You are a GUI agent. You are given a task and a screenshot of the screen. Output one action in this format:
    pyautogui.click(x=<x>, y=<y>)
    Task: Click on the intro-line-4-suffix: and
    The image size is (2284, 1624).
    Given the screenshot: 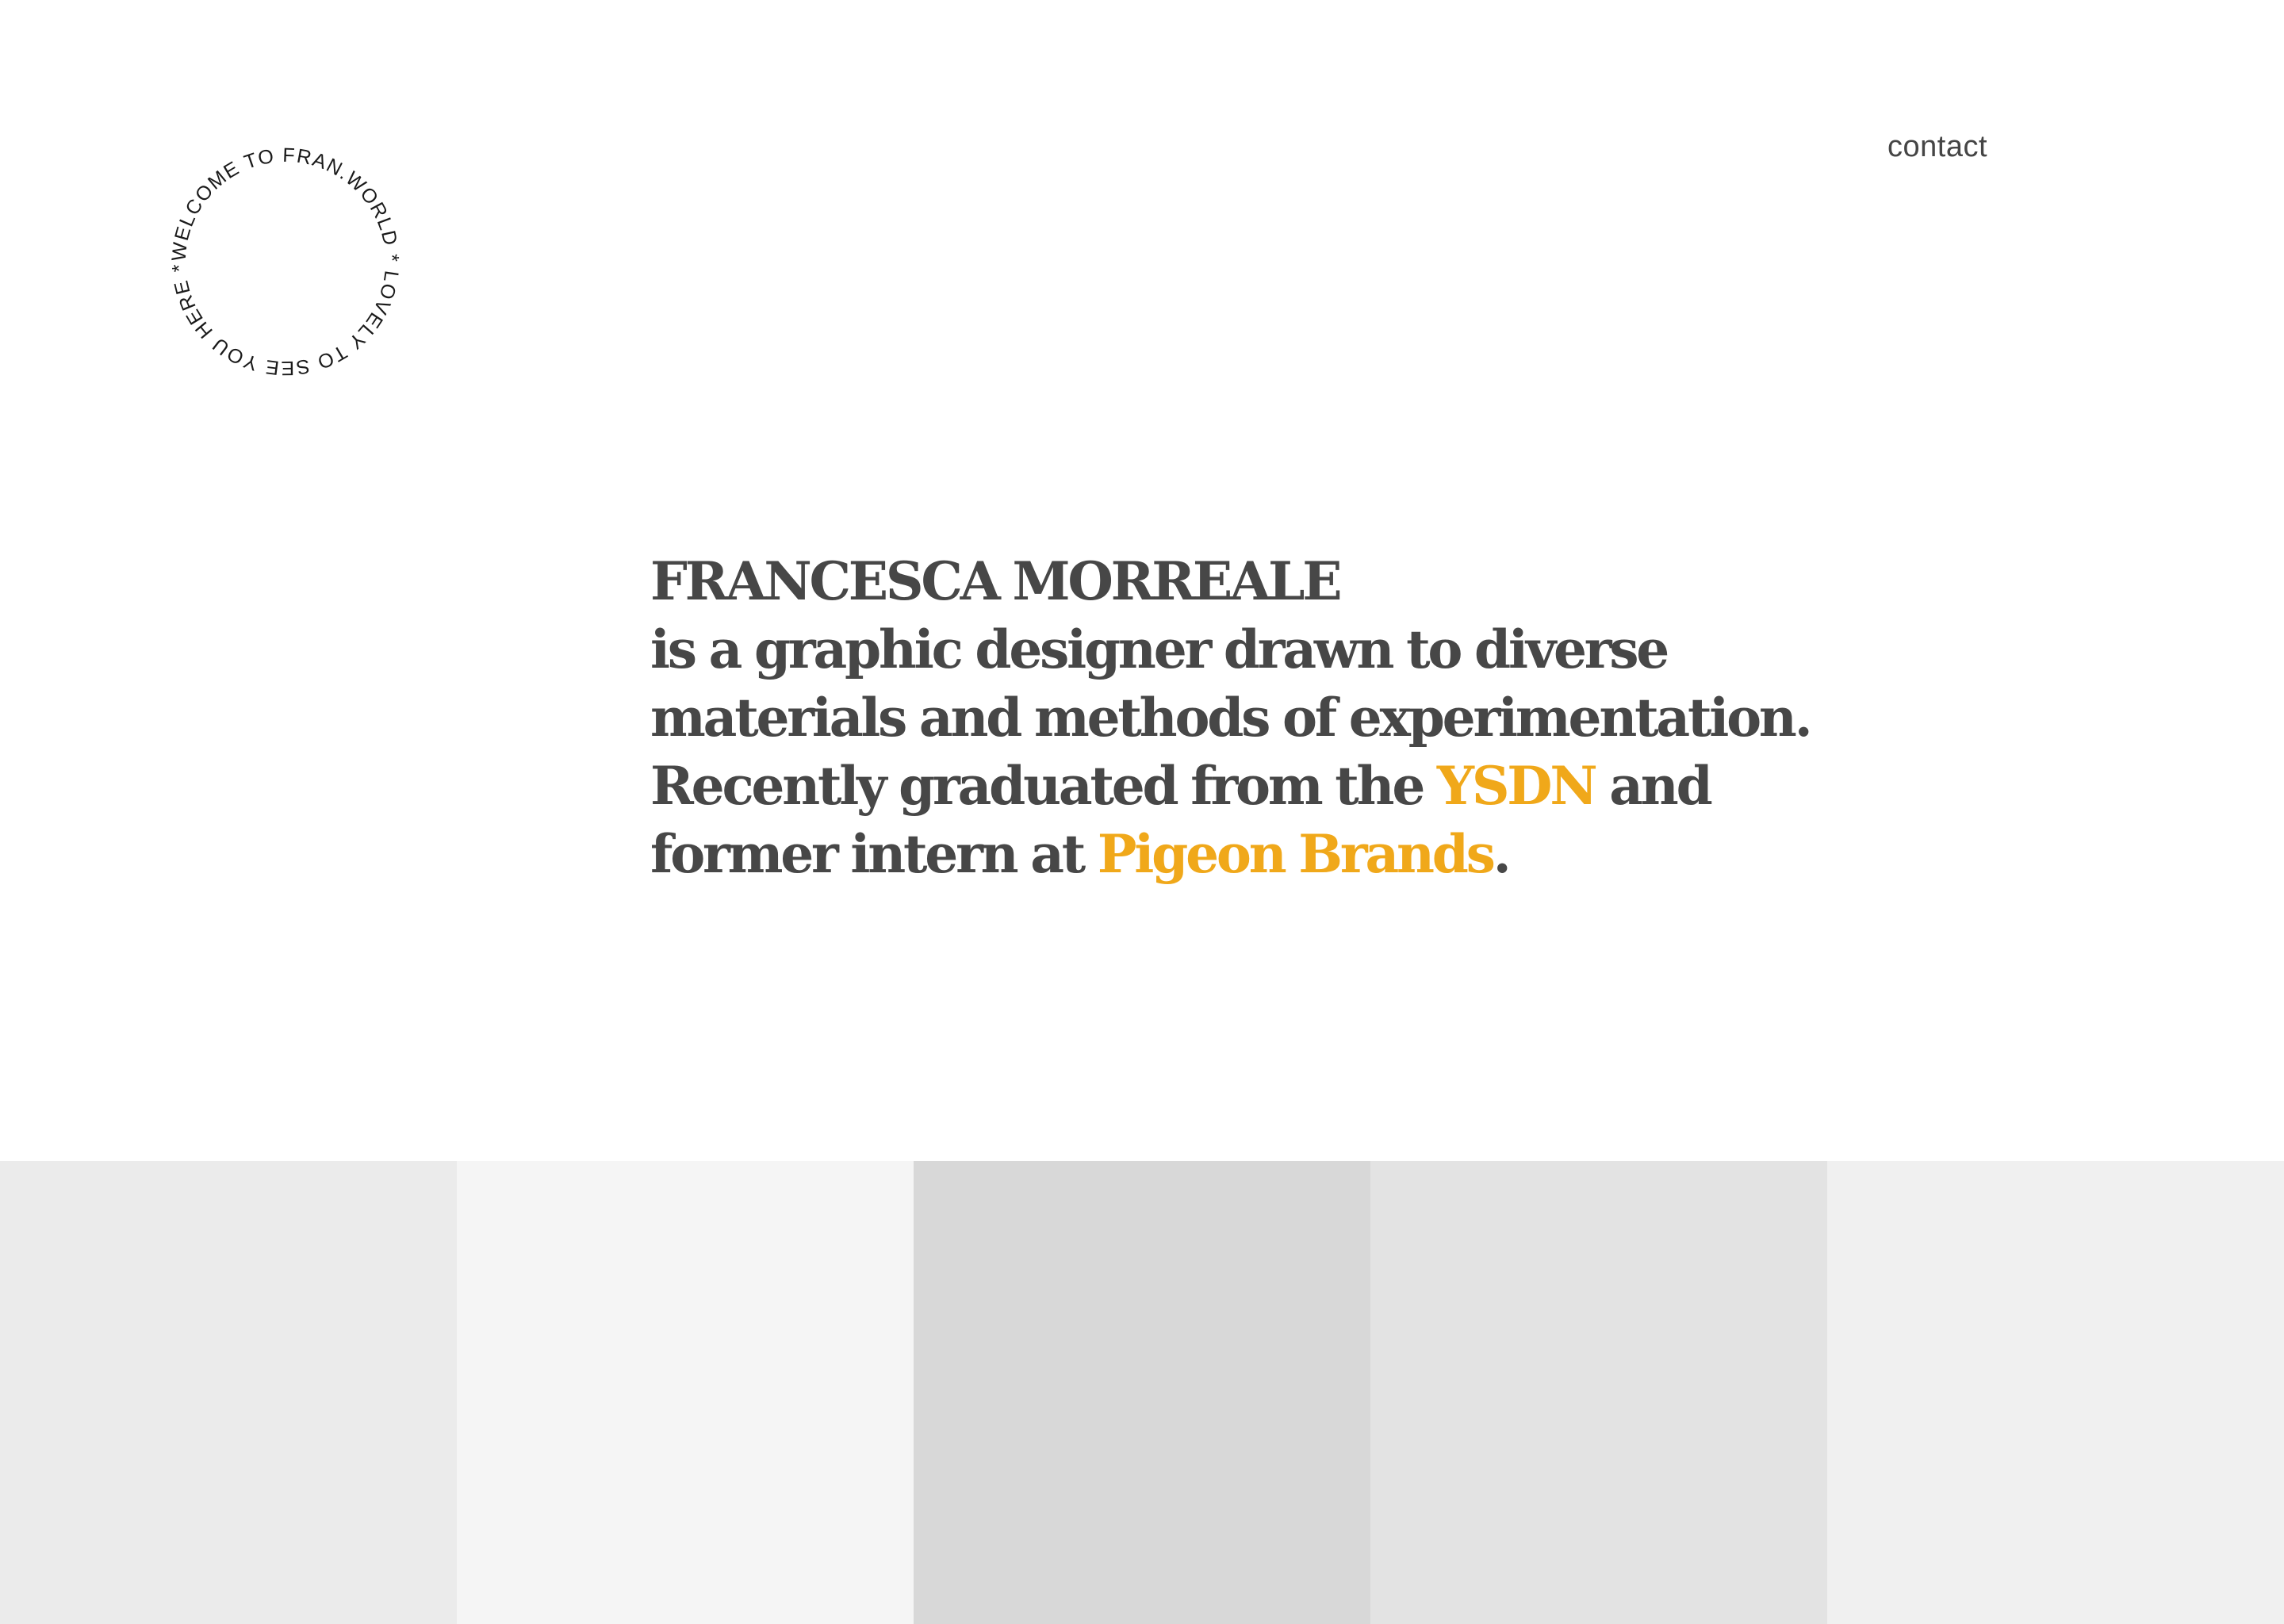 What is the action you would take?
    pyautogui.click(x=1654, y=786)
    